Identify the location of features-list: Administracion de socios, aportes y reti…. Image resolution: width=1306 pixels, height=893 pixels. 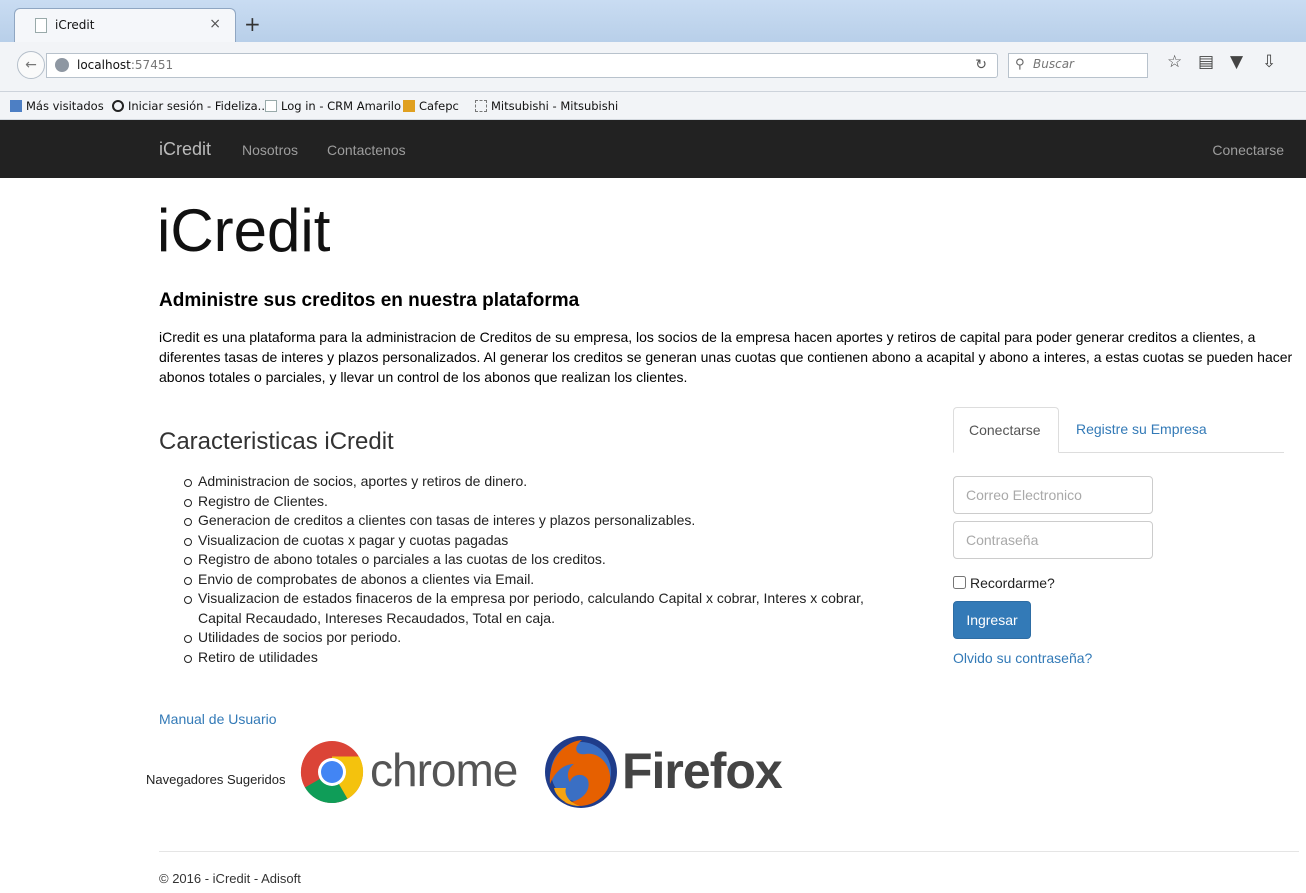
(544, 569).